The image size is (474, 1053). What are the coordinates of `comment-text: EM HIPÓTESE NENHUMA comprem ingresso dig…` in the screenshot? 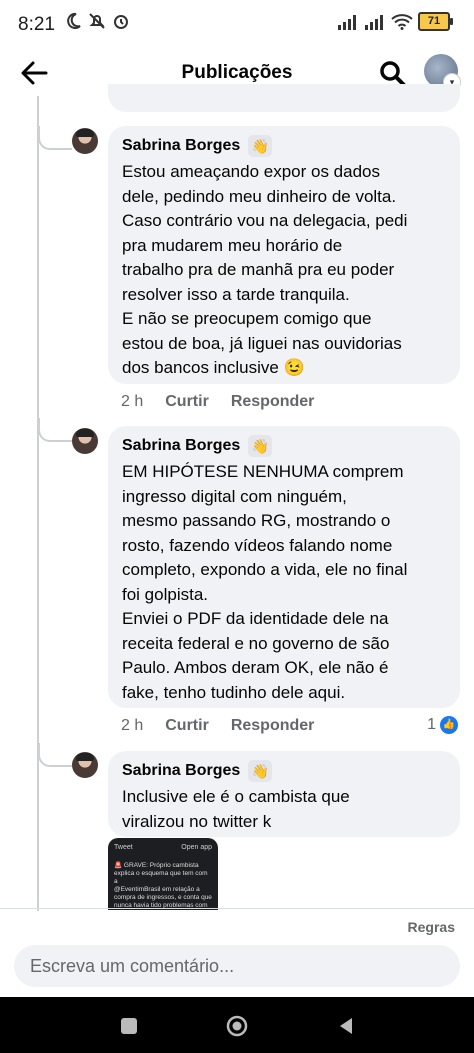 It's located at (265, 582).